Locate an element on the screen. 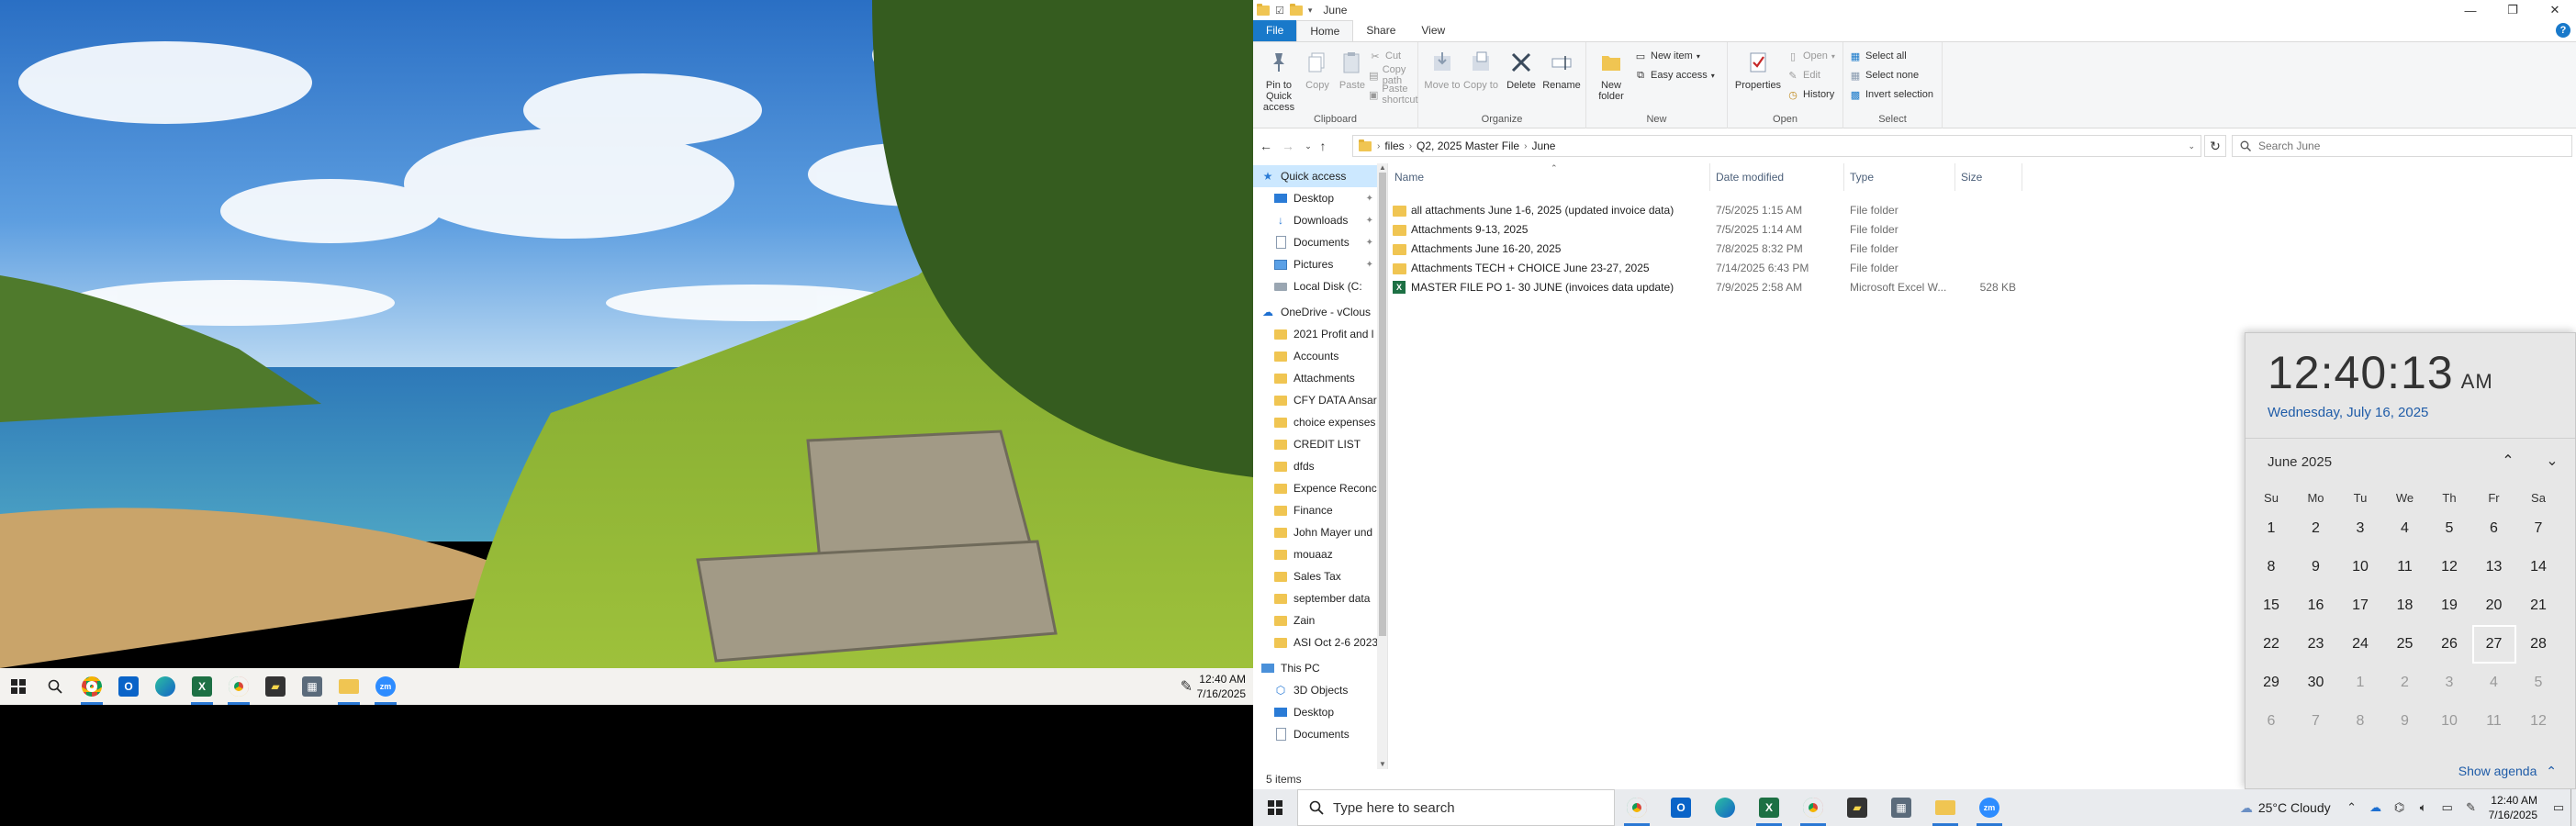 The height and width of the screenshot is (826, 2576). copy-path-button: ▤ Copy path is located at coordinates (1393, 75).